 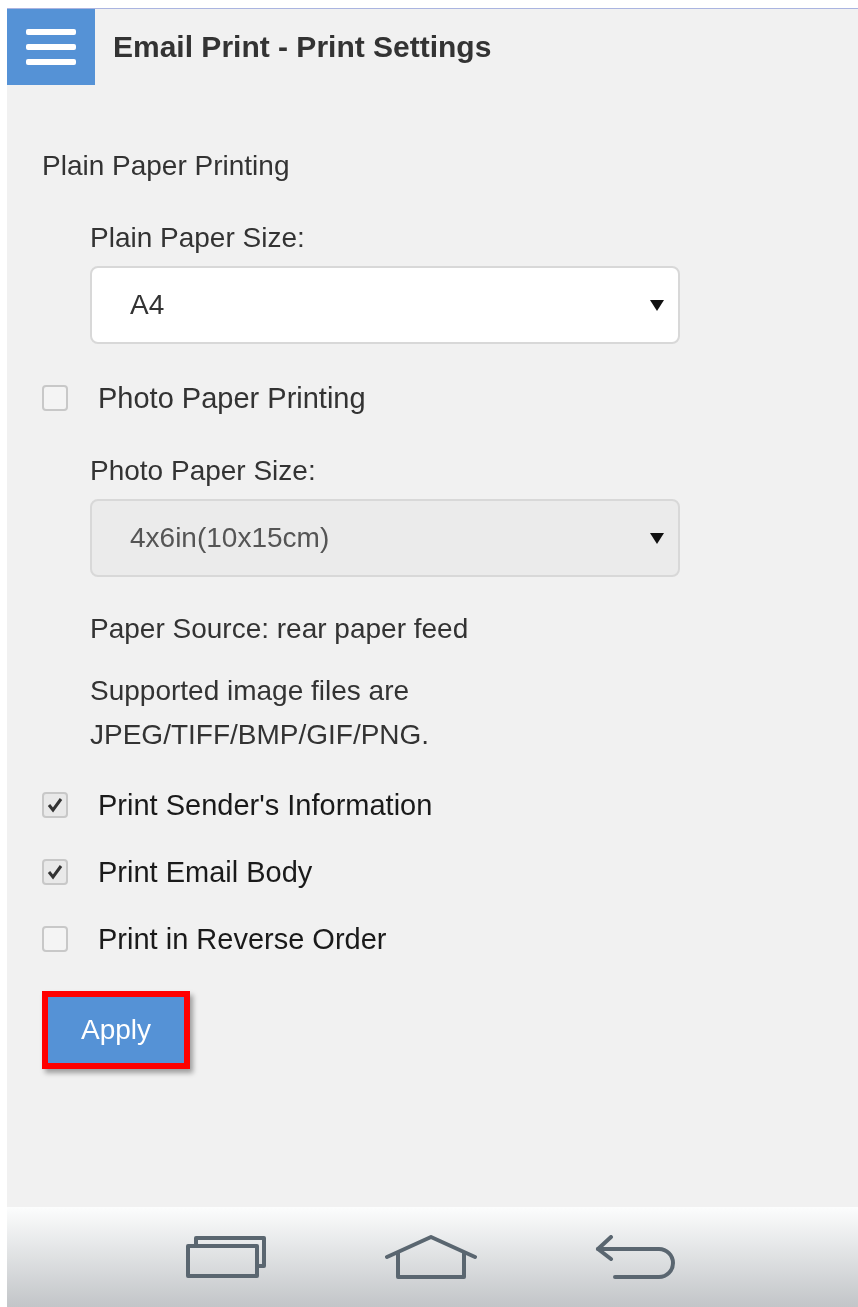 What do you see at coordinates (385, 305) in the screenshot?
I see `paper-size-dropdown: A4` at bounding box center [385, 305].